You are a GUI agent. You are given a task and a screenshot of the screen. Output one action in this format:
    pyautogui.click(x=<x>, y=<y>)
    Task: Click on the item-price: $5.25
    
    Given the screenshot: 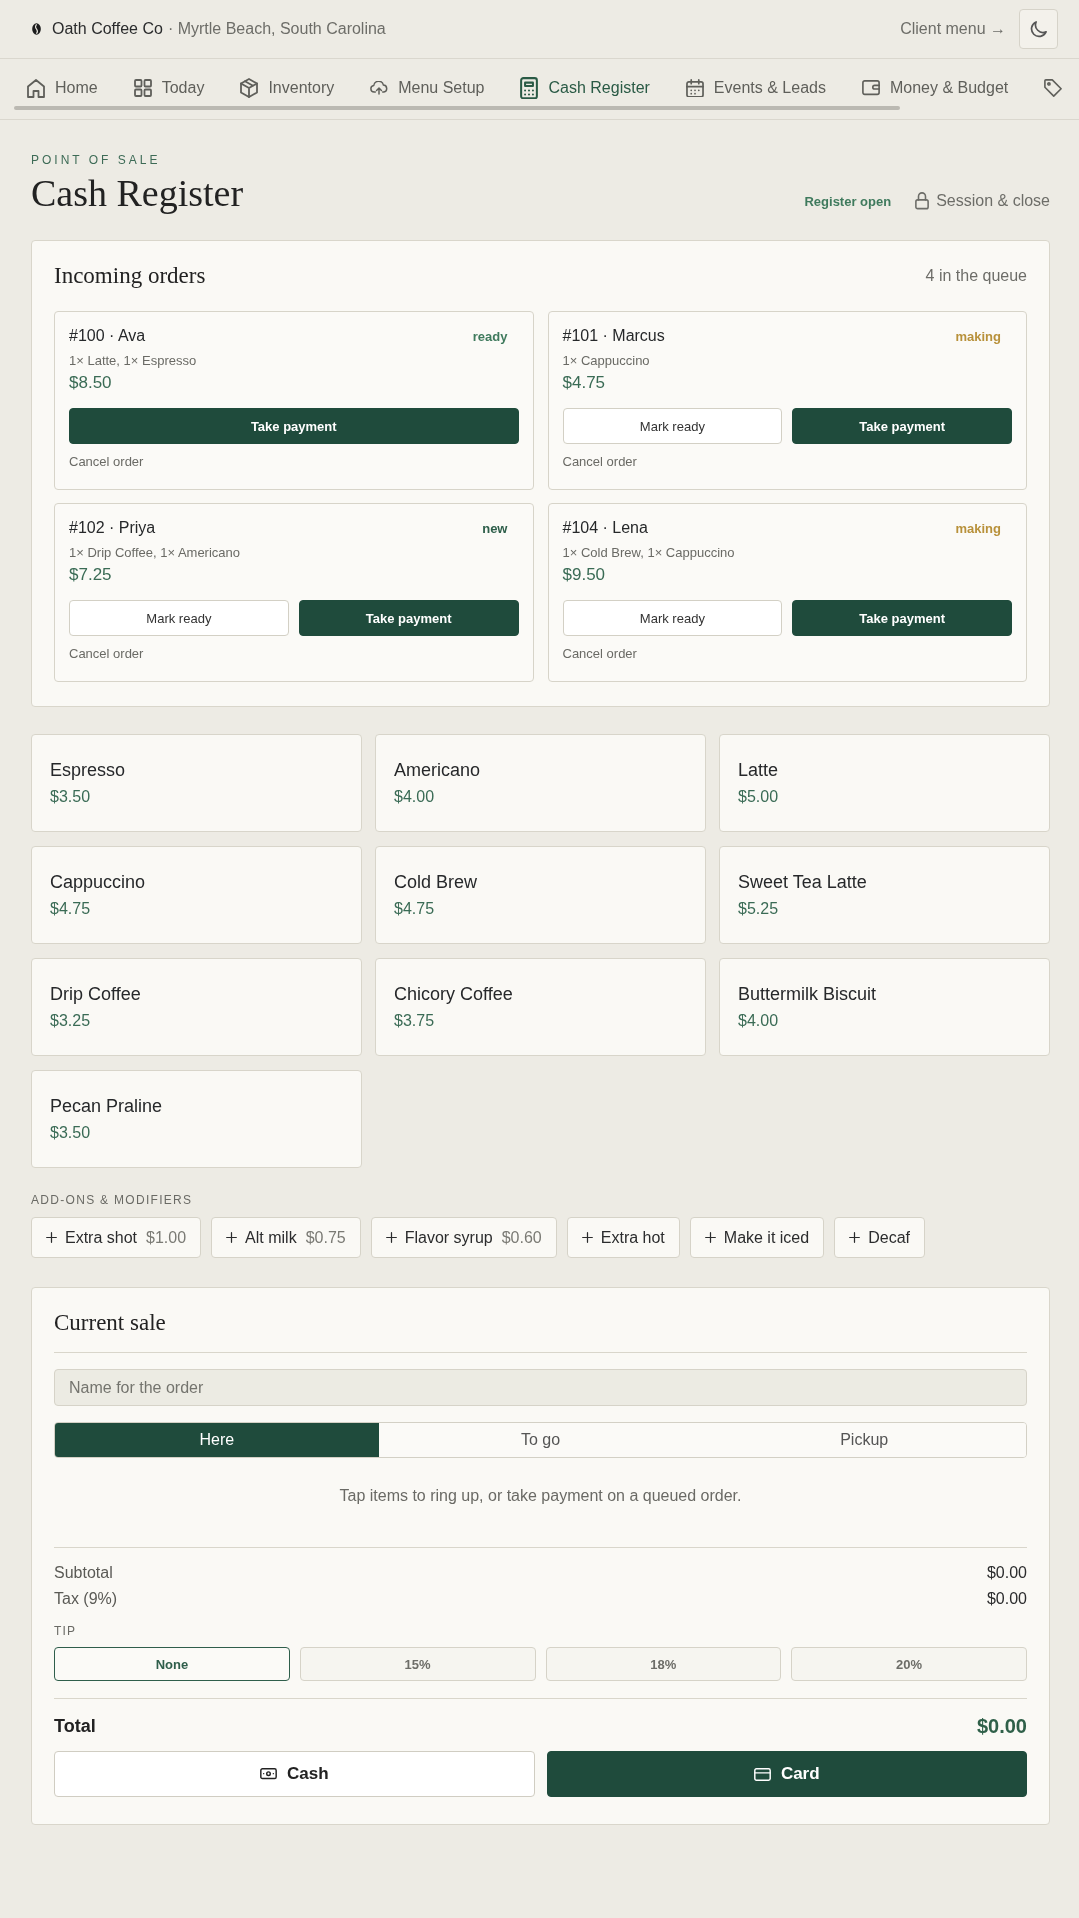 What is the action you would take?
    pyautogui.click(x=758, y=909)
    